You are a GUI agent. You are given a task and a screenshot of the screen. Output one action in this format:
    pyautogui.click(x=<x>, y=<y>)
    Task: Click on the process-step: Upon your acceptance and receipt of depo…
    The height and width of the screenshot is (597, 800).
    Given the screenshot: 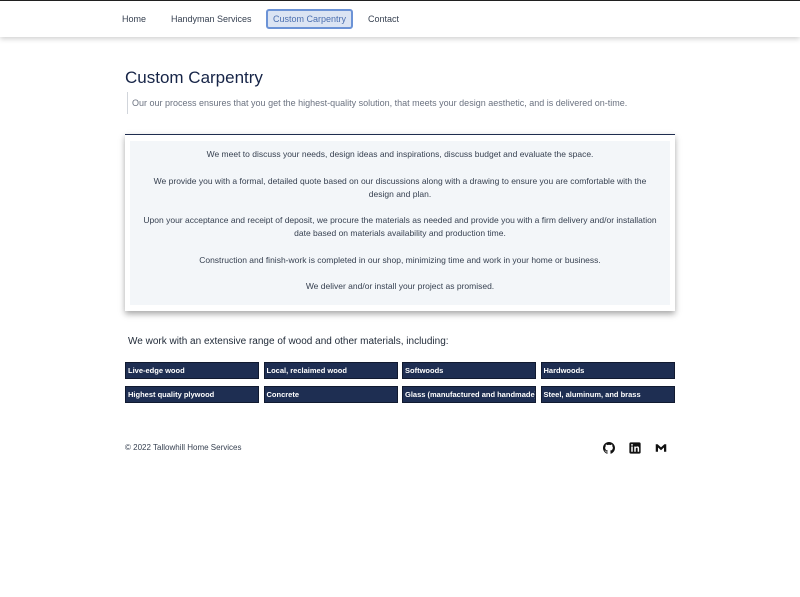 What is the action you would take?
    pyautogui.click(x=400, y=226)
    